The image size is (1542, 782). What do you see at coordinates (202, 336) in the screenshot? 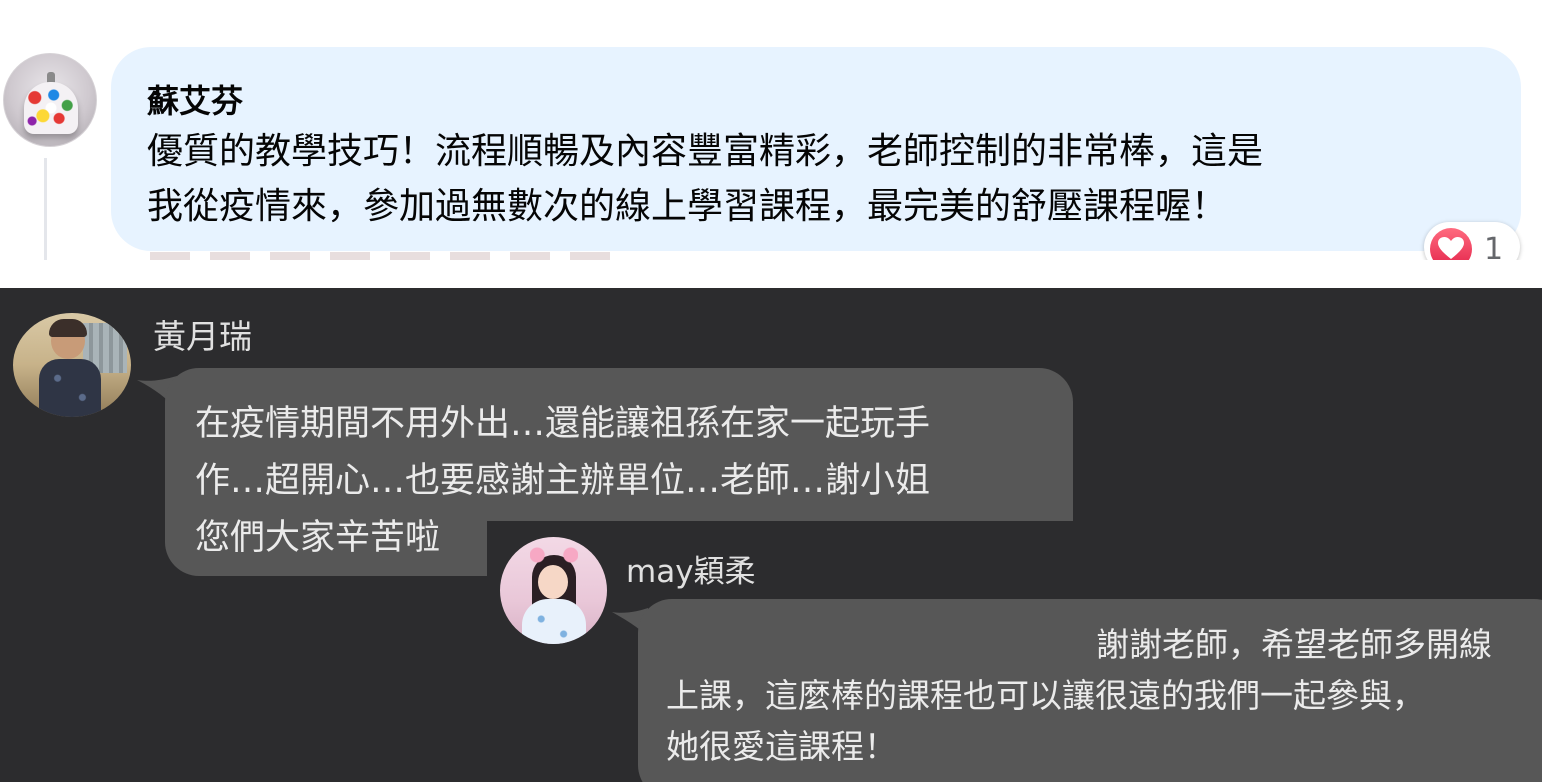
I see `sender-name: 黃月瑞` at bounding box center [202, 336].